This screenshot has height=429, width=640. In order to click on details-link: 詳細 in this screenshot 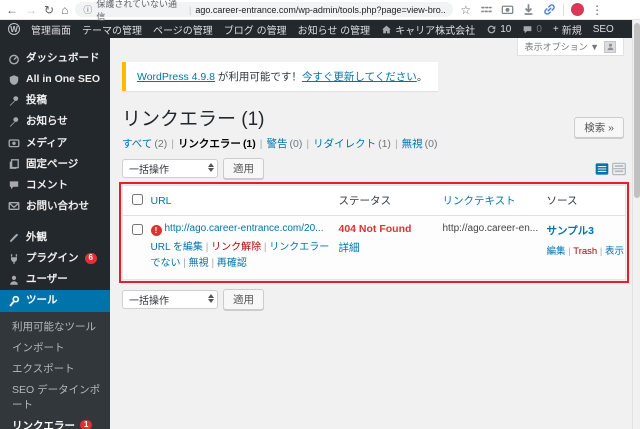, I will do `click(349, 247)`.